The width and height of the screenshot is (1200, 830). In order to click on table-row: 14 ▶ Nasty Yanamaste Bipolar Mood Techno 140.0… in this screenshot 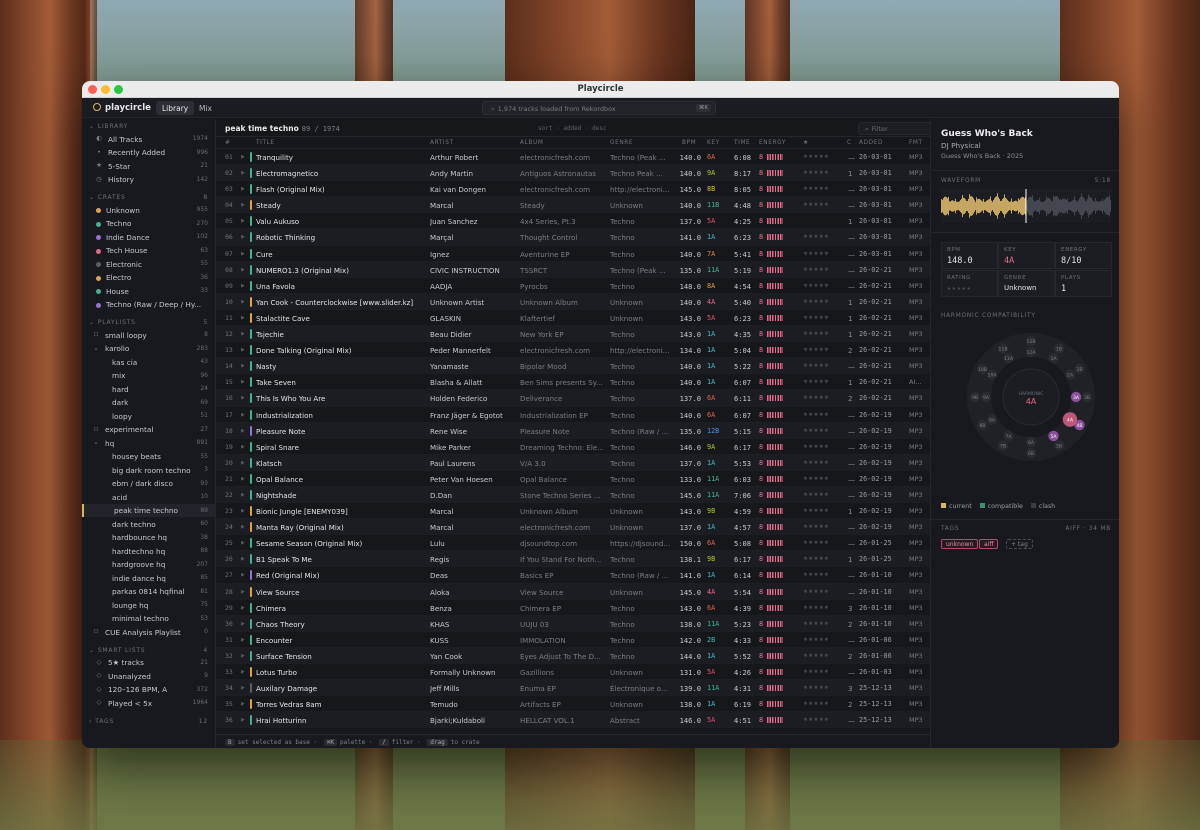, I will do `click(573, 366)`.